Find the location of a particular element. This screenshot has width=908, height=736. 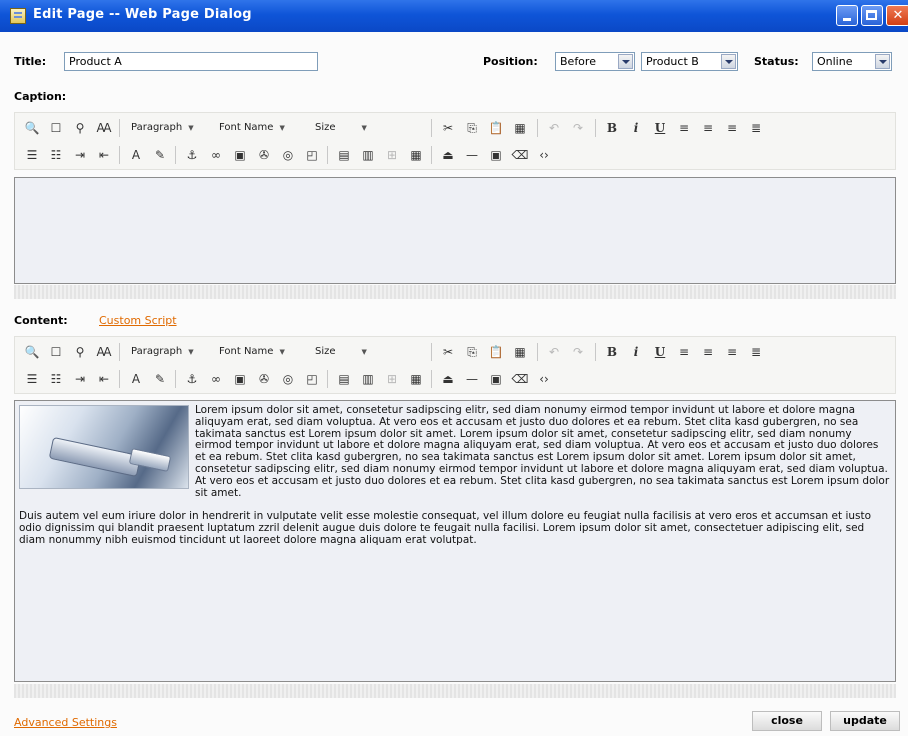

custom-script-link: Custom Script is located at coordinates (138, 320).